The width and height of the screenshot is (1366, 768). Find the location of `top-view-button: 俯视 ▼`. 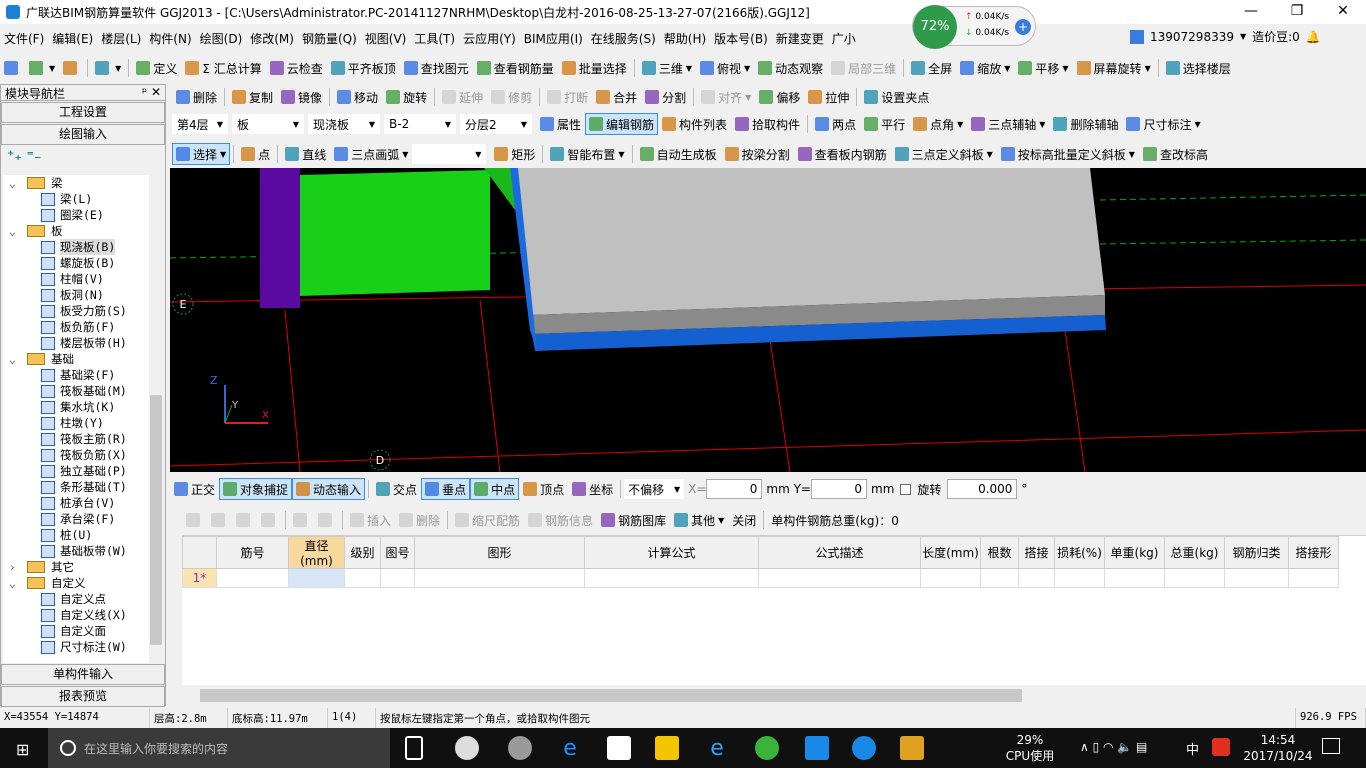

top-view-button: 俯视 ▼ is located at coordinates (725, 68).